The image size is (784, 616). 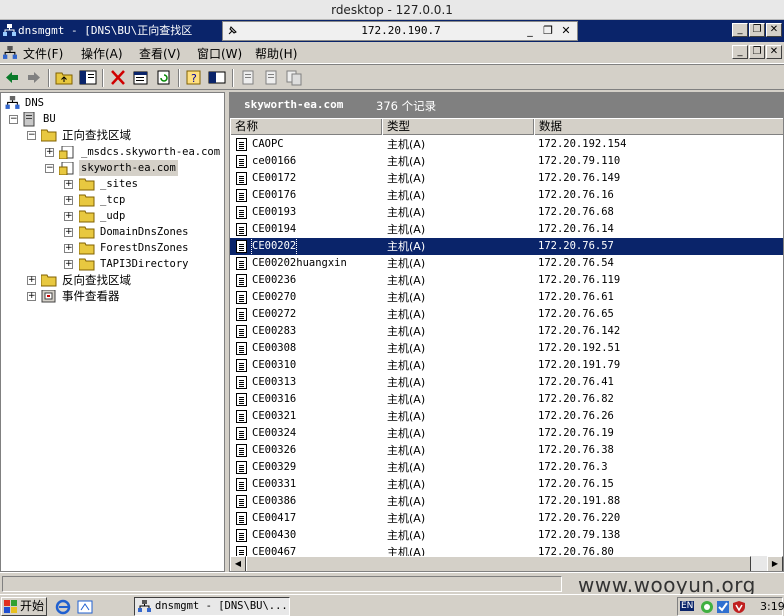 I want to click on table-row: CE00326 主机(A) 172.20.76.38, so click(x=506, y=450).